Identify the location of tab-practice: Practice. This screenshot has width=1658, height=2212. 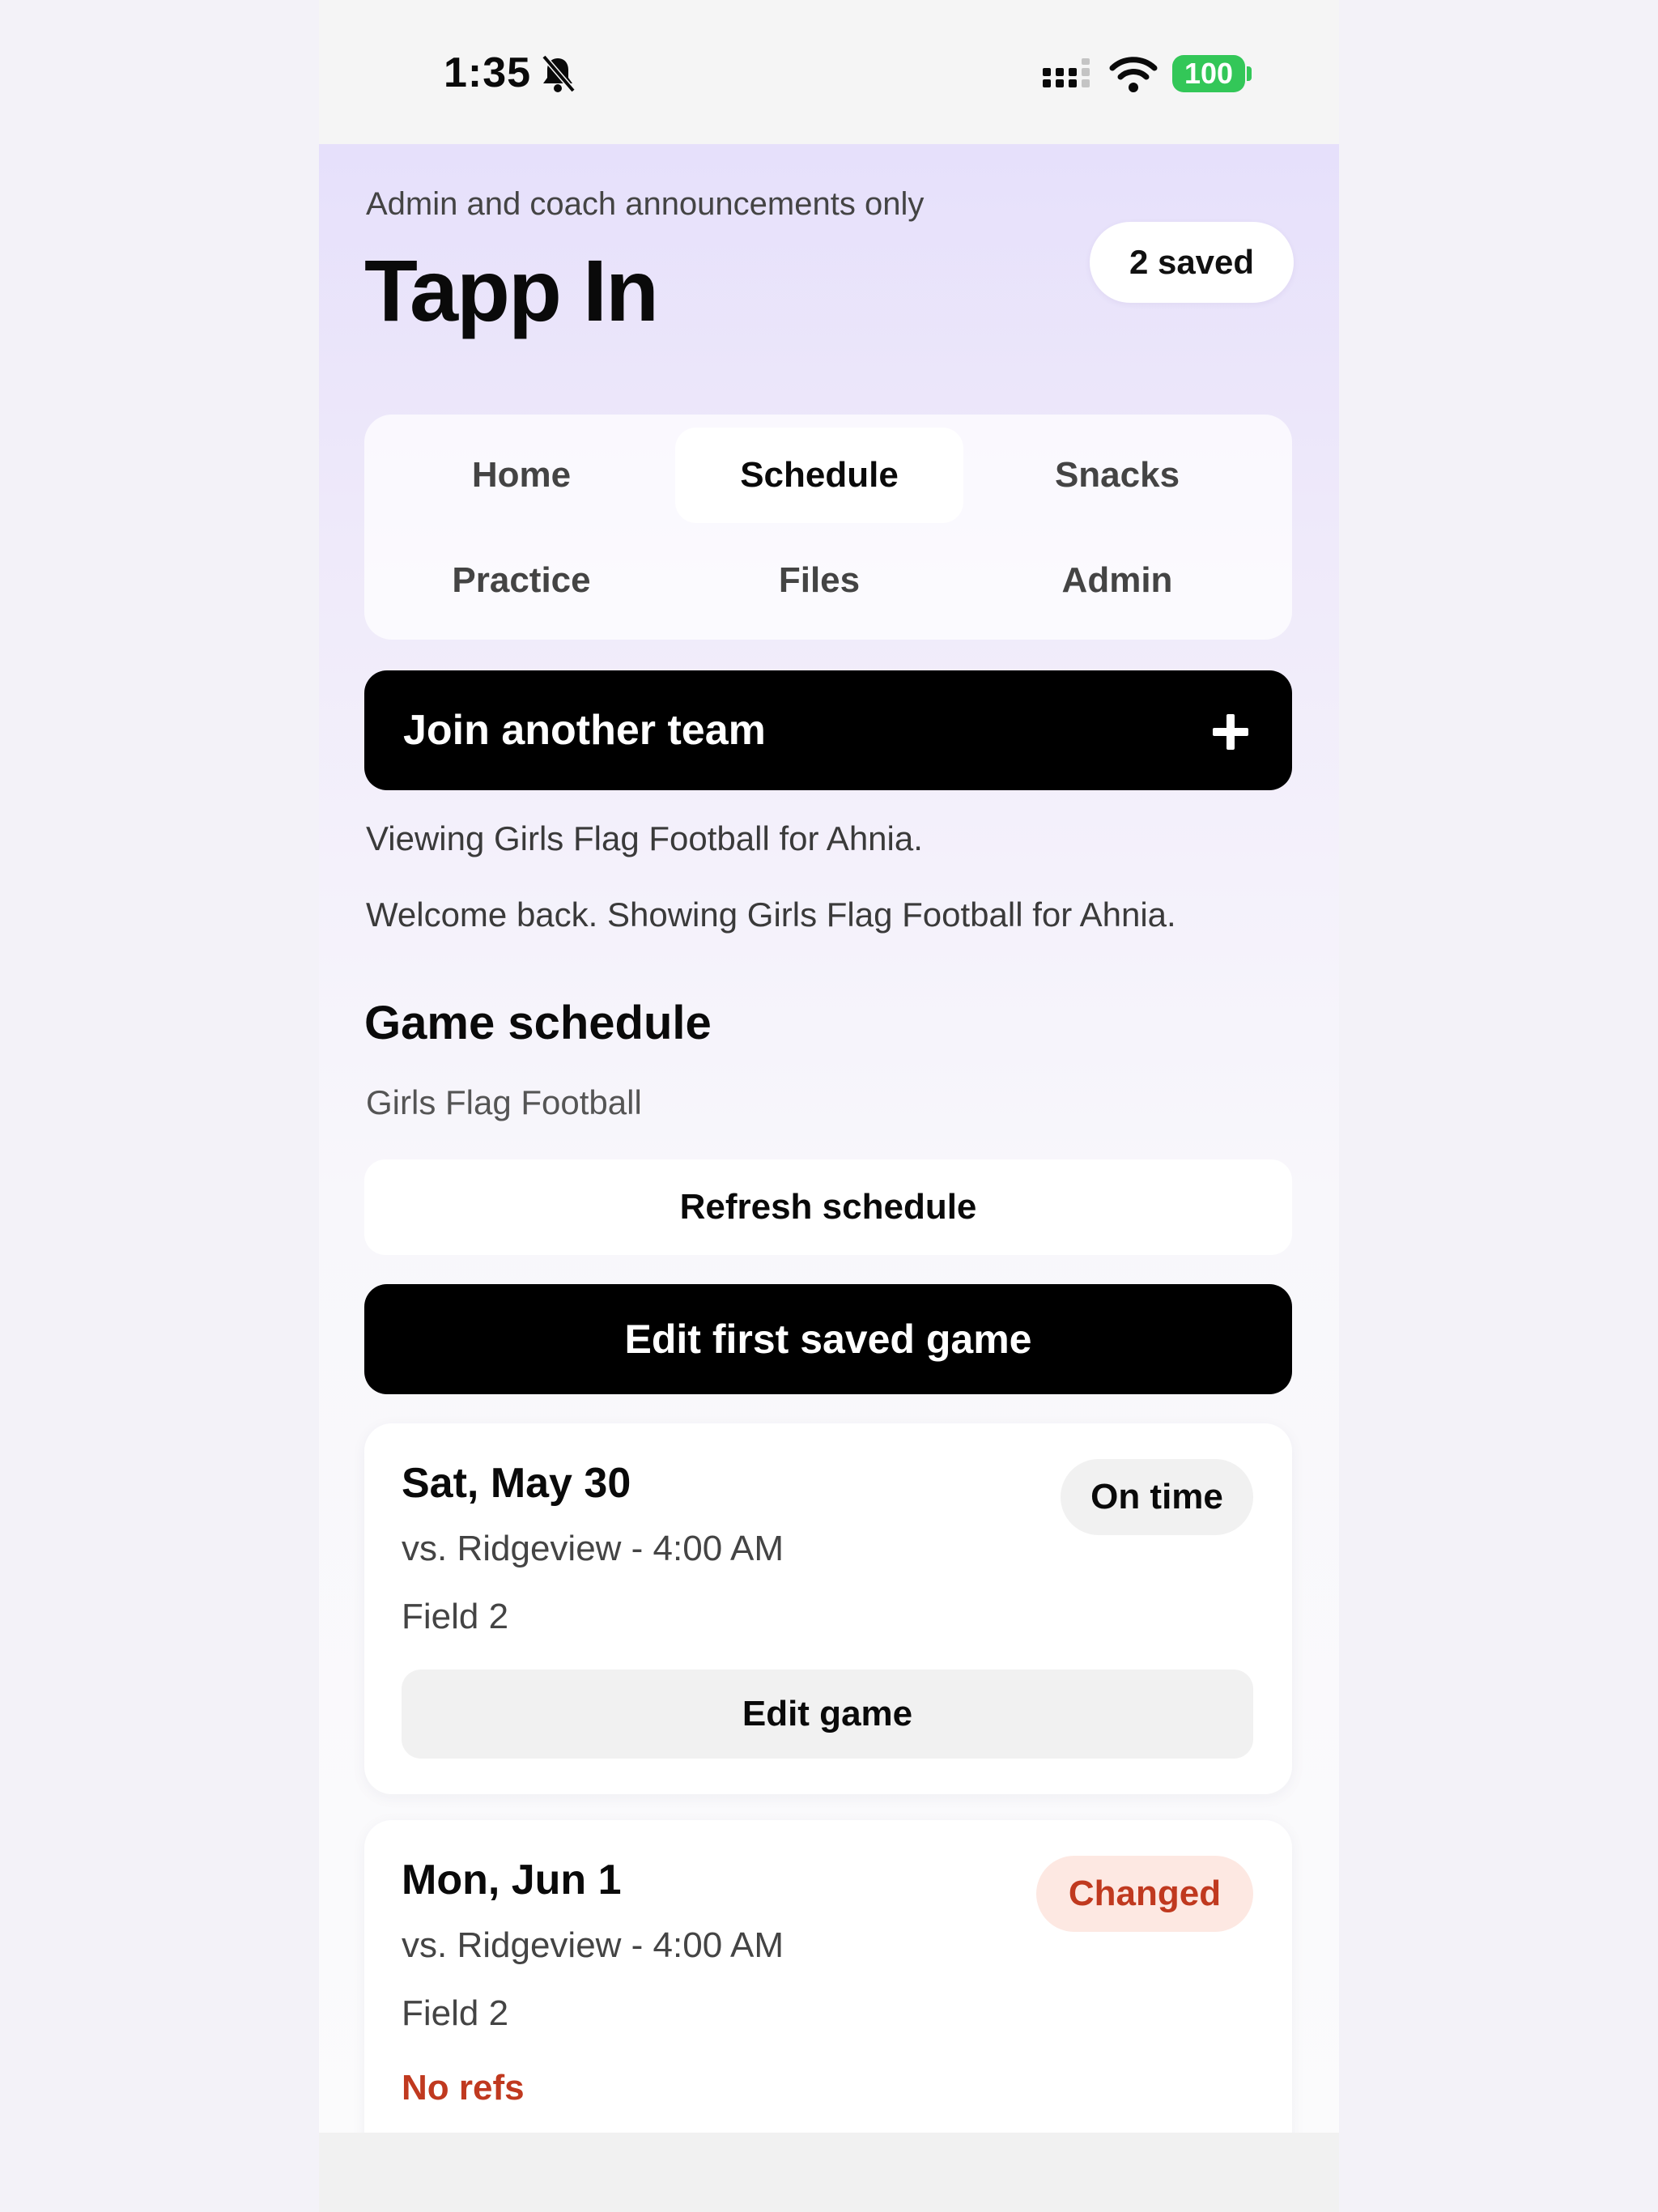
(521, 581).